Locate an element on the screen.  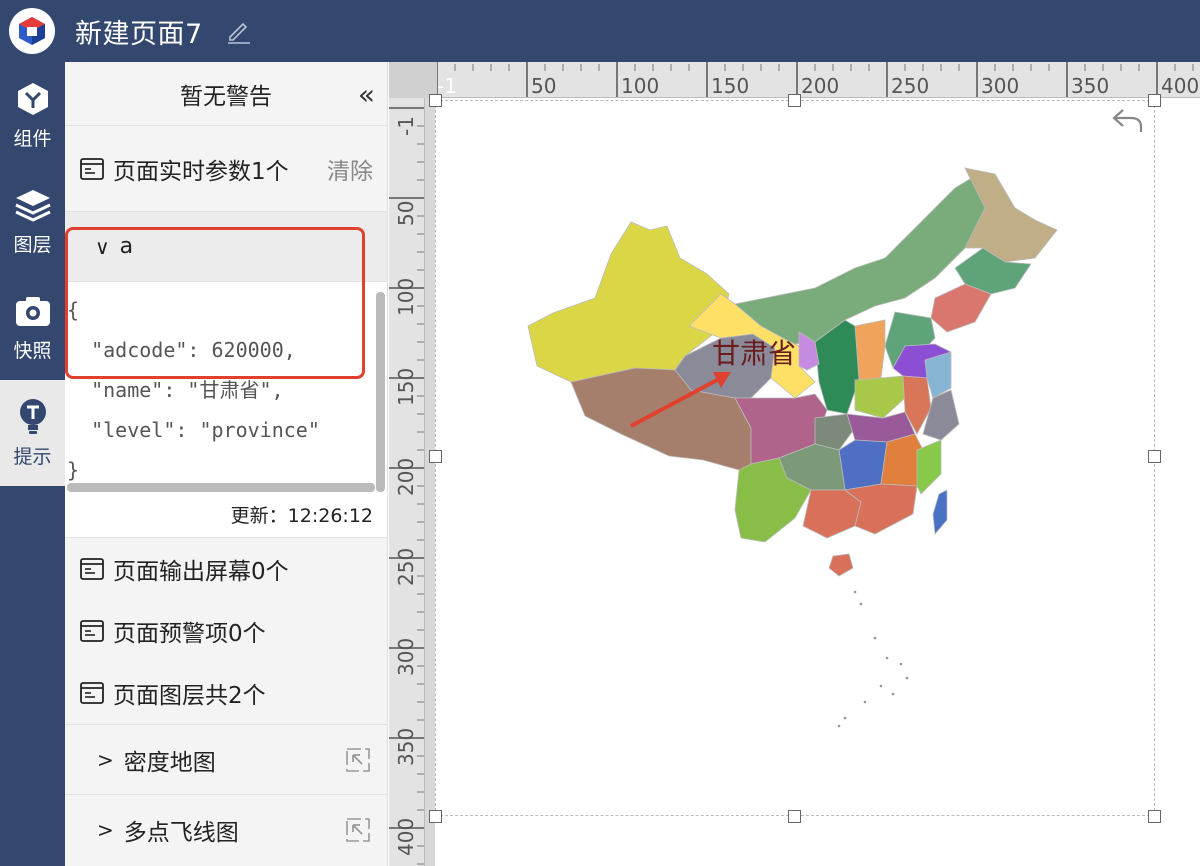
nav-item-snapshot: 快照 is located at coordinates (32, 327).